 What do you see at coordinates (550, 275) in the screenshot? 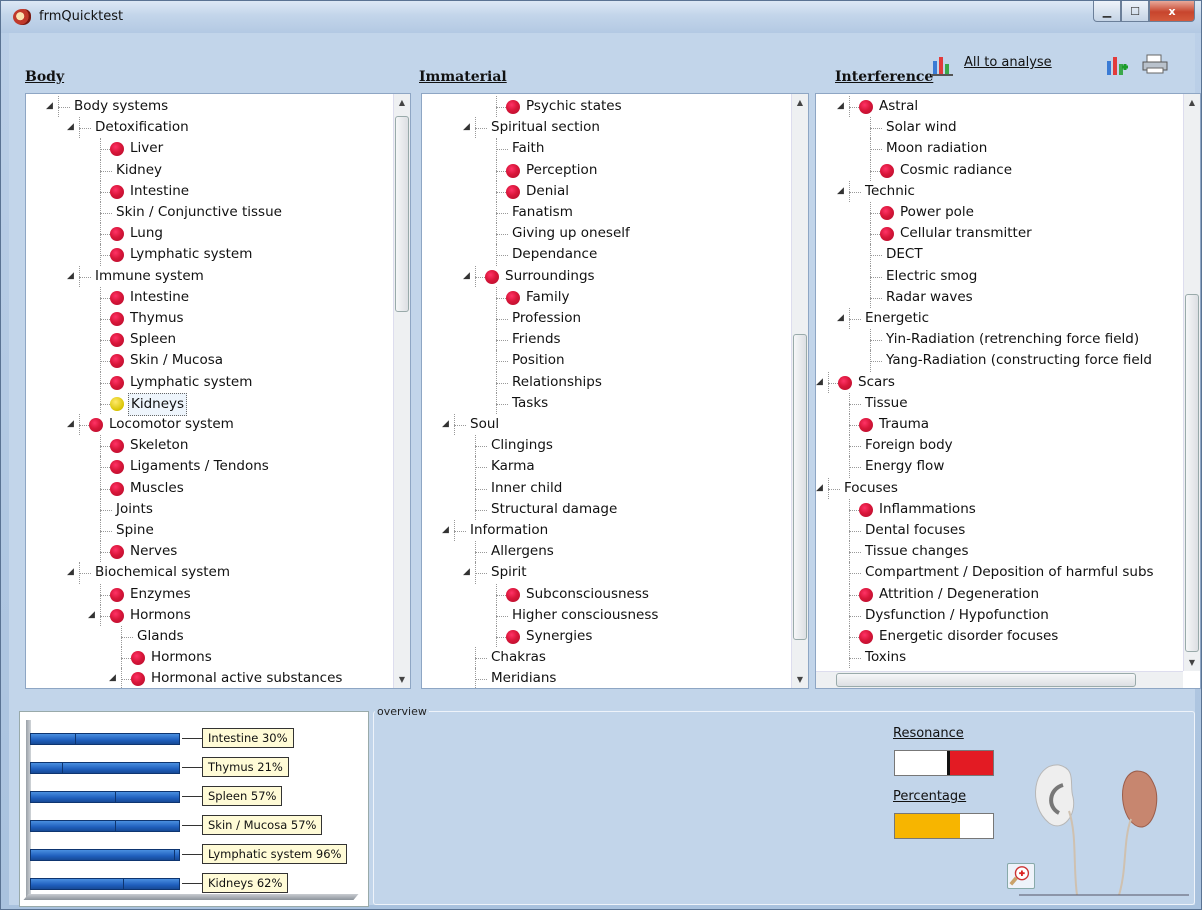
I see `tree-node-label: Surroundings` at bounding box center [550, 275].